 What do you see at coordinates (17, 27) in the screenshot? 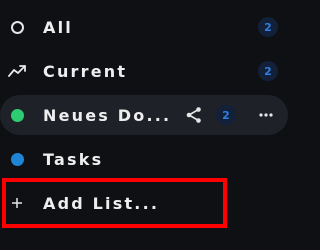
I see `circle-outline-icon` at bounding box center [17, 27].